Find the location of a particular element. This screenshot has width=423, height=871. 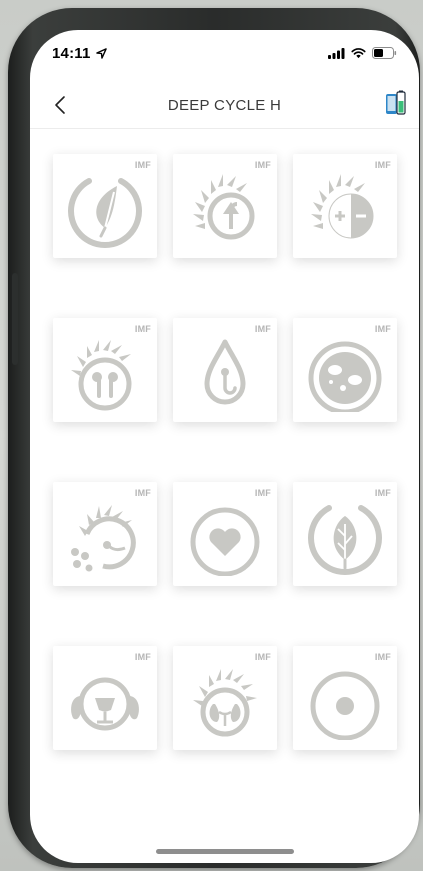

heart-icon is located at coordinates (225, 541).